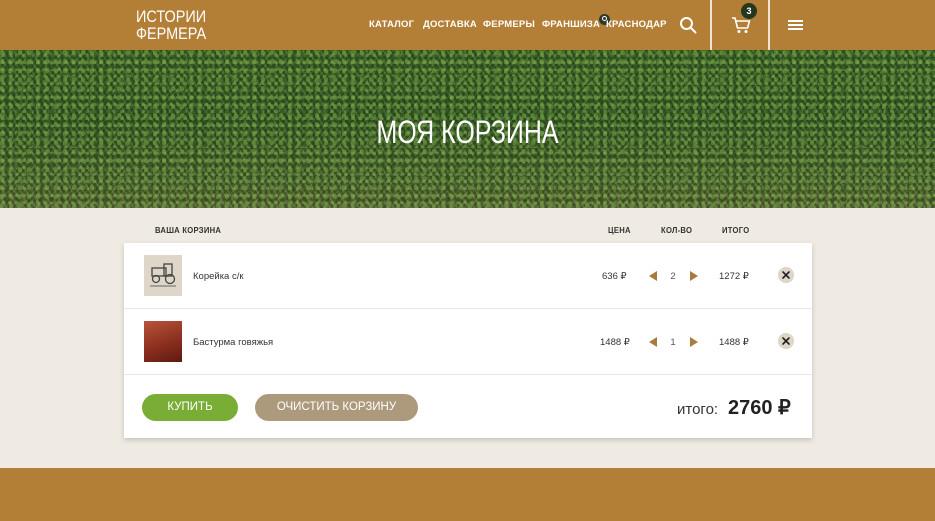 This screenshot has height=521, width=935. I want to click on item-total: 1488 ₽, so click(734, 342).